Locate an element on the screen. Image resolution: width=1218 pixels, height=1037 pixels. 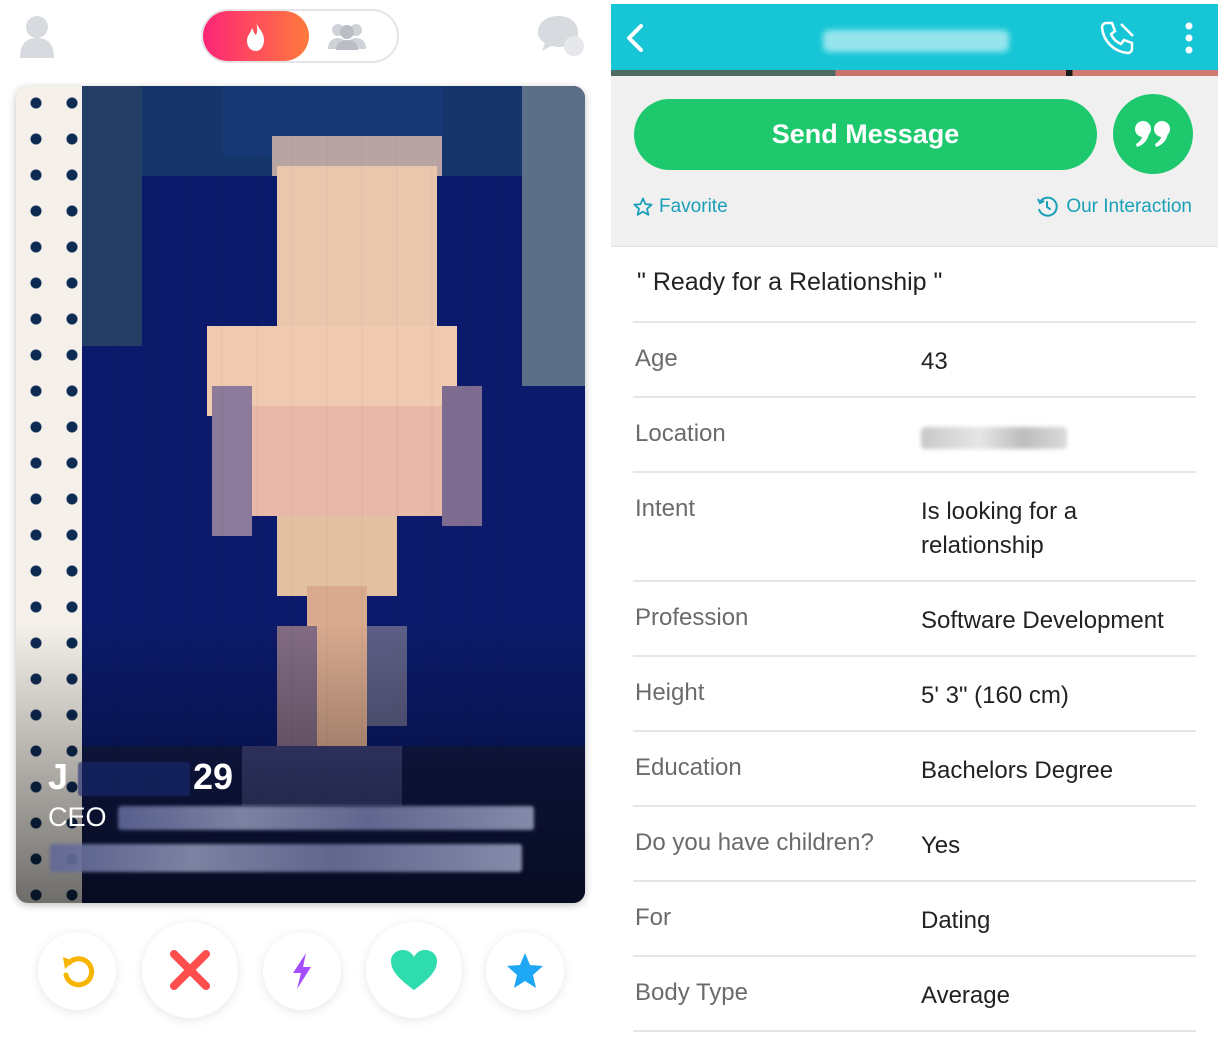
action-area: Send Message Favorite Our Interaction is located at coordinates (914, 161).